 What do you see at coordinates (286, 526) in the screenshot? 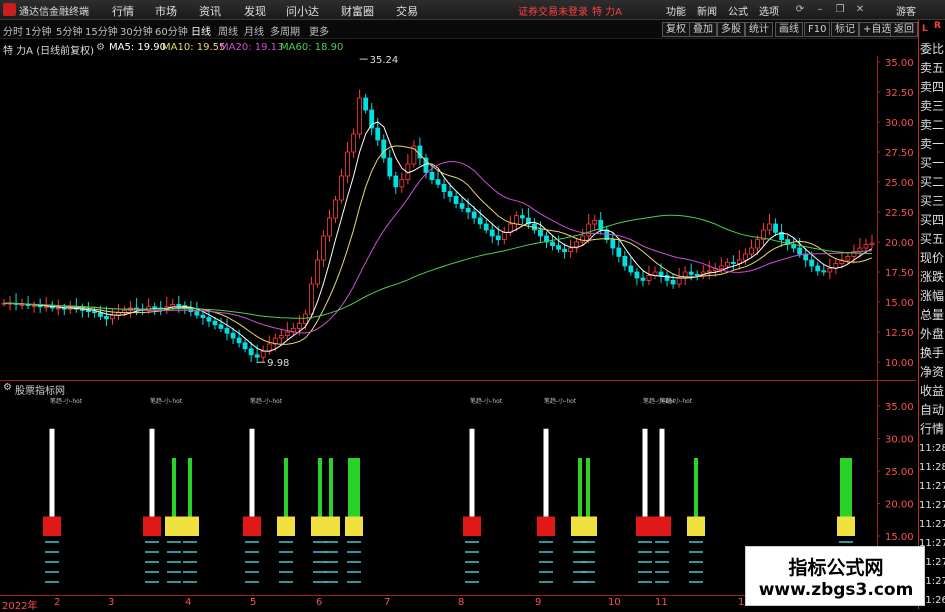
I see `signal-block` at bounding box center [286, 526].